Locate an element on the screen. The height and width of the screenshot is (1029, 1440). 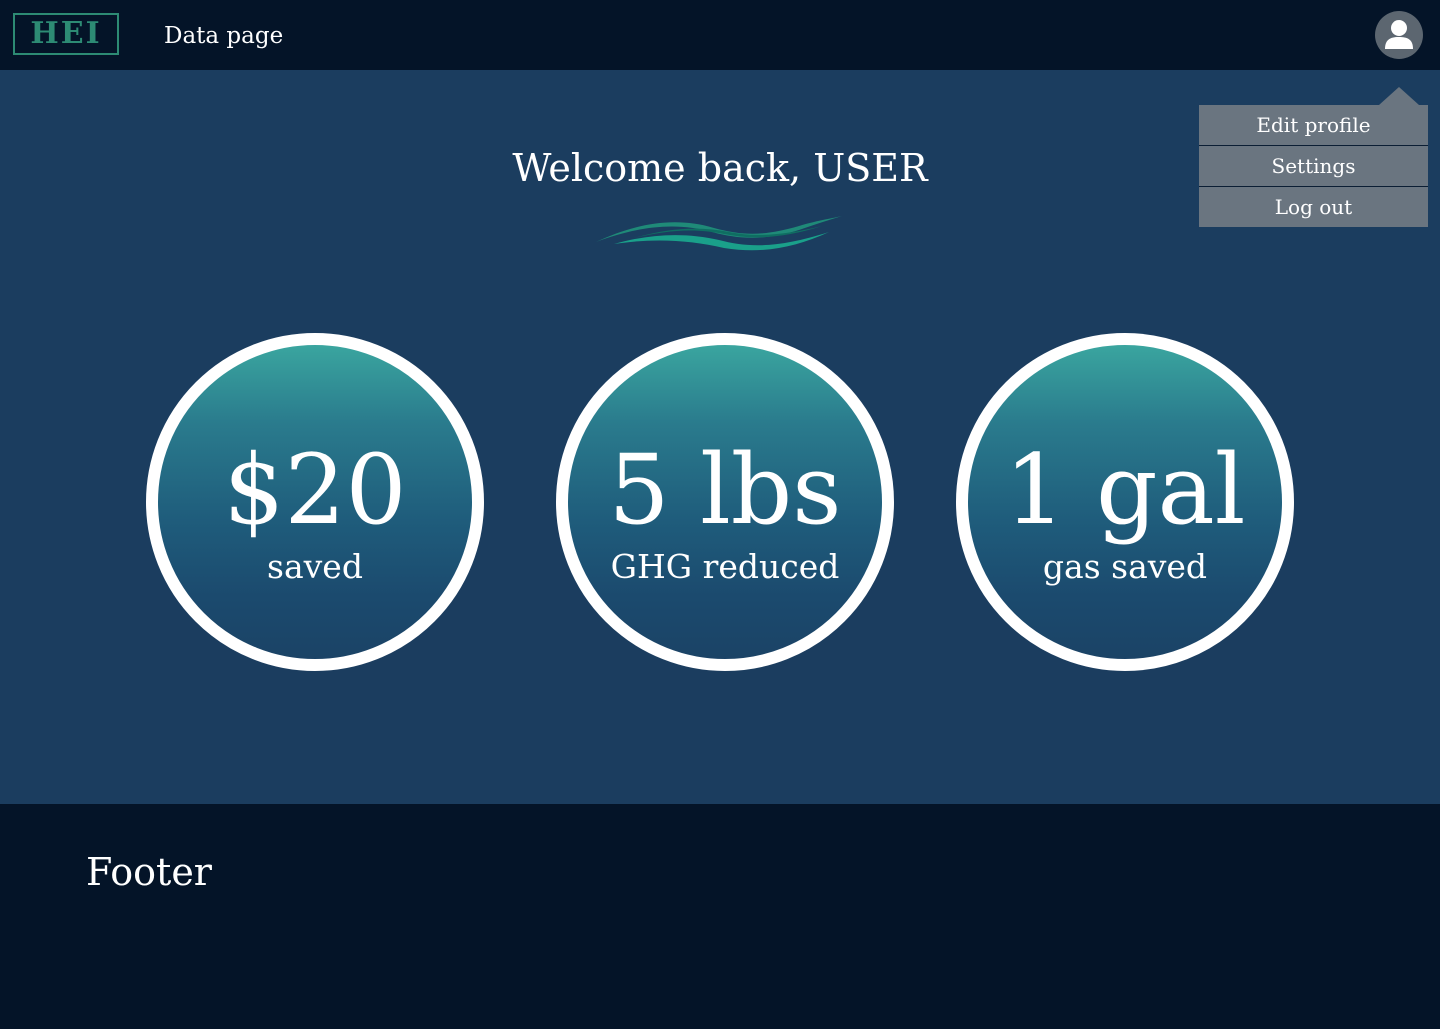
stat-value: 5 lbs is located at coordinates (725, 490).